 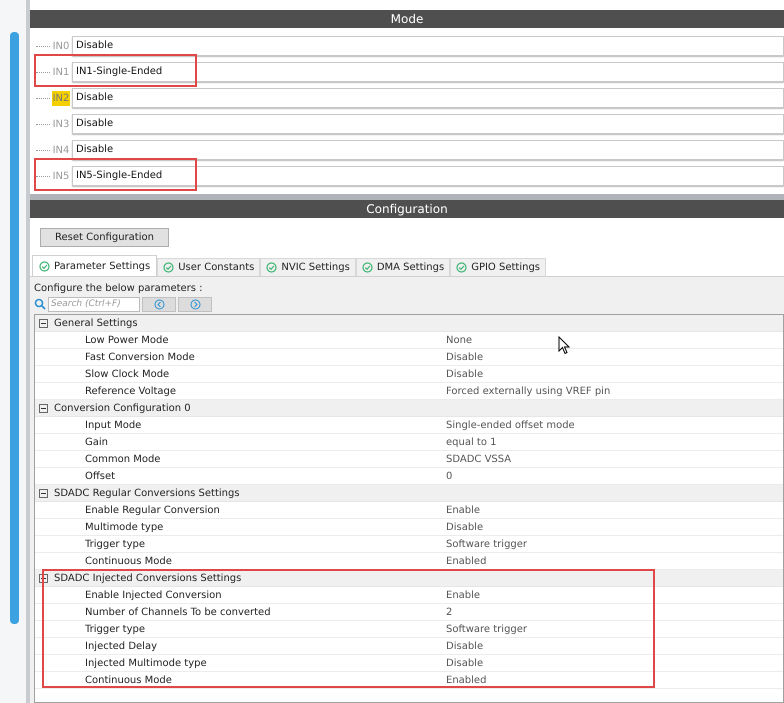 I want to click on parameter-name: Common Mode, so click(x=123, y=459).